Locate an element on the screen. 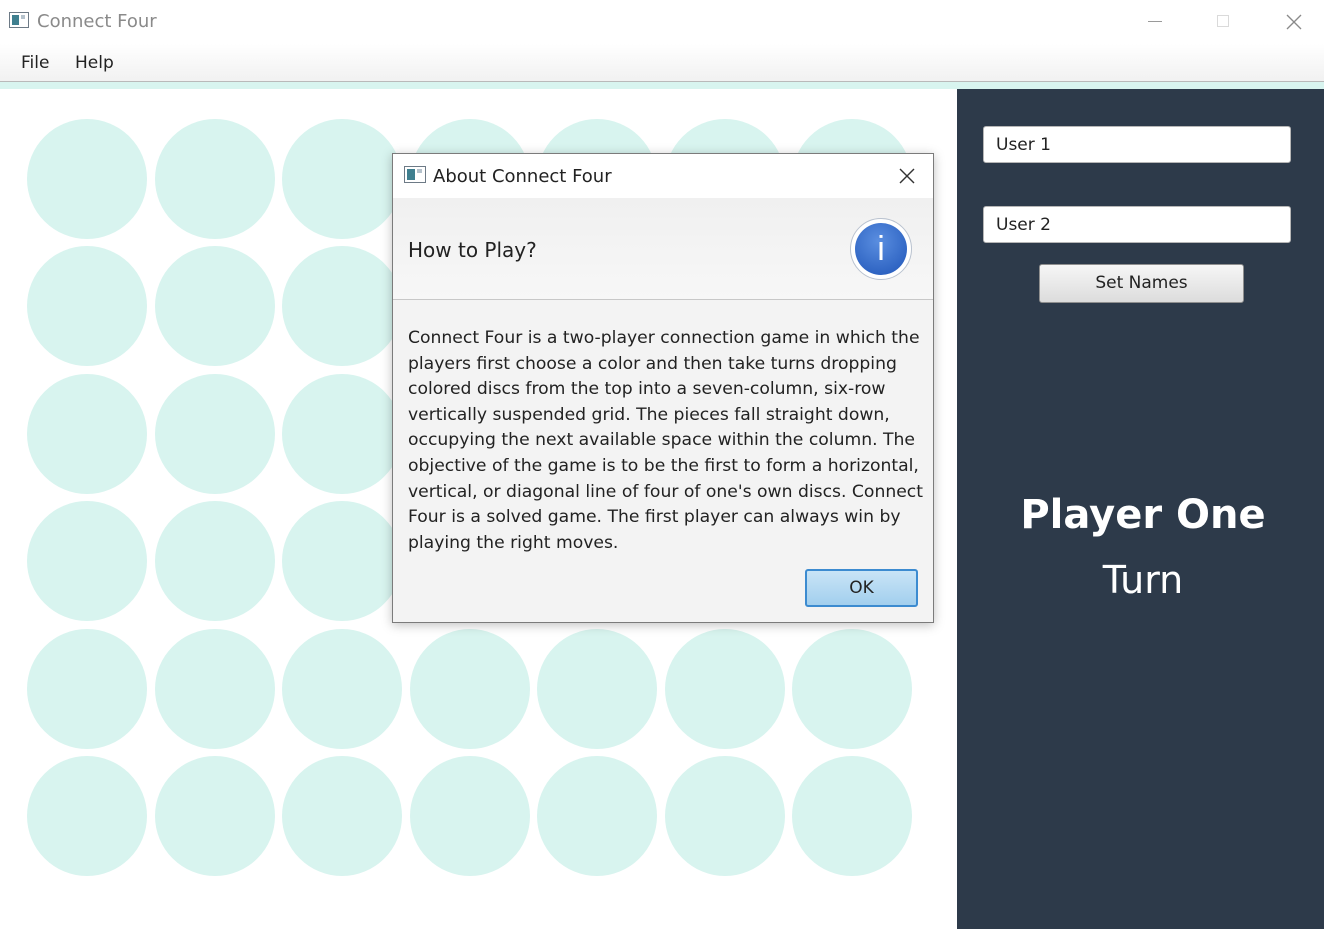 The image size is (1324, 929). dialog-heading: How to Play? is located at coordinates (472, 250).